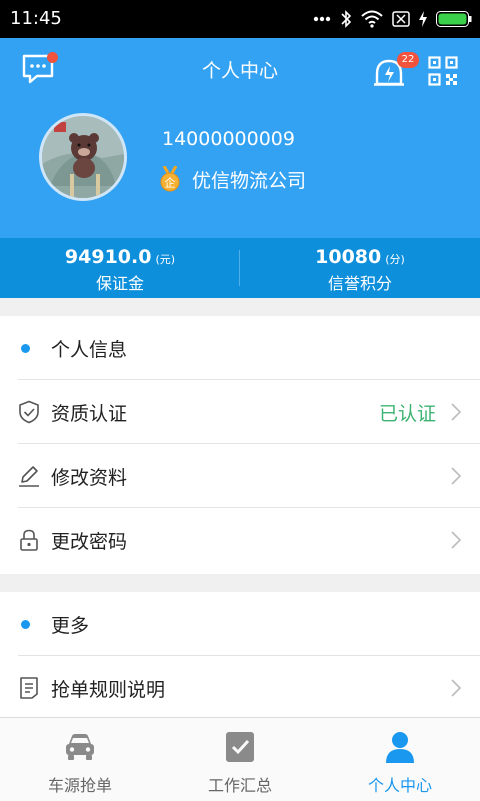 This screenshot has width=480, height=801. I want to click on stats-bar: 94910.0 (元) 保证金 10080 (分) 信誉积分, so click(240, 268).